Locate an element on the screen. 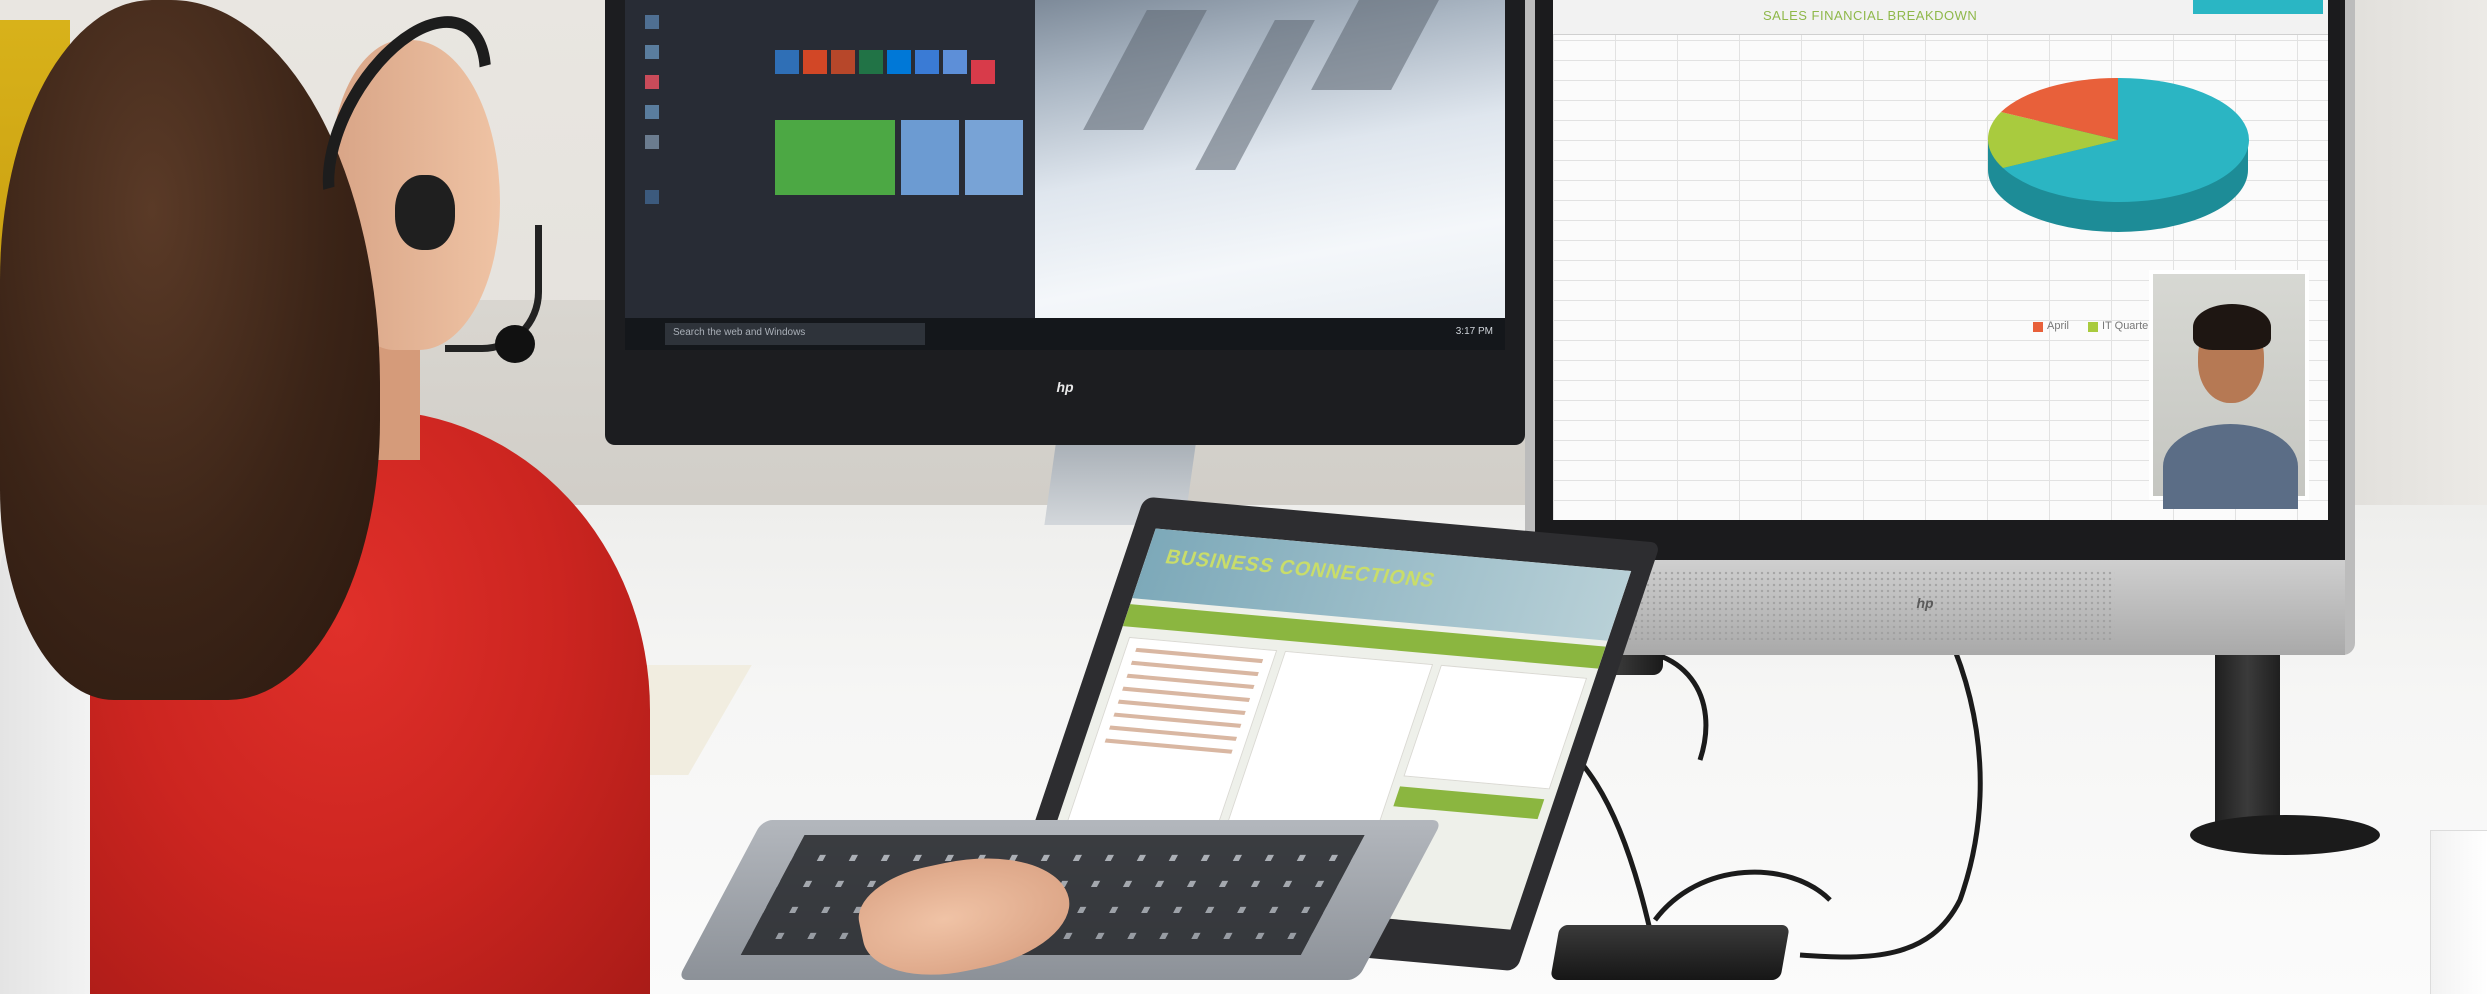 The height and width of the screenshot is (994, 2487). legend-label: IT Quarter is located at coordinates (2127, 326).